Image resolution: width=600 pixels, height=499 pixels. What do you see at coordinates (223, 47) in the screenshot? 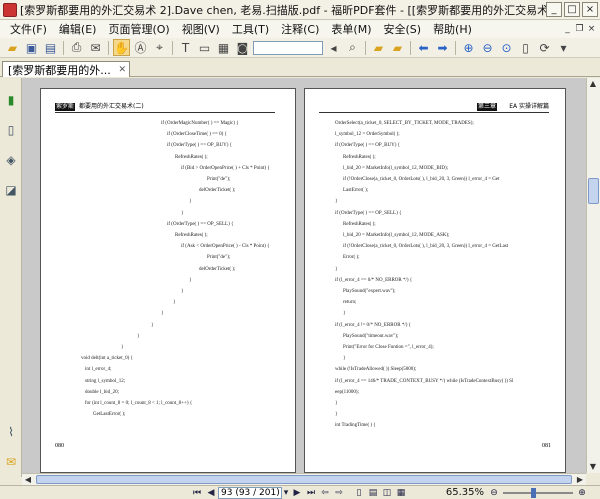
I see `image-icon: ▦` at bounding box center [223, 47].